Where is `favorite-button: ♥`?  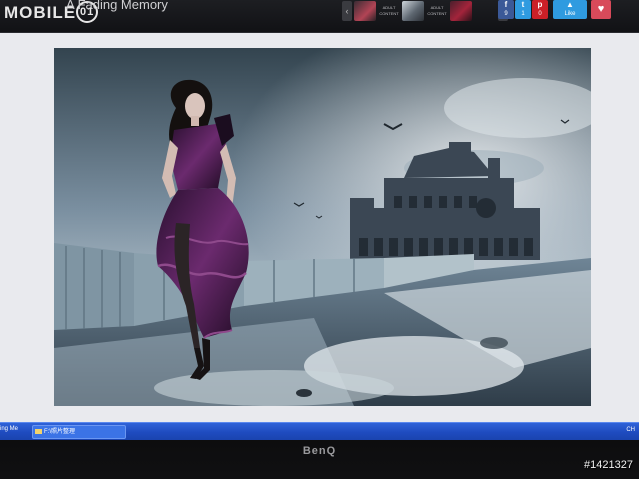 favorite-button: ♥ is located at coordinates (601, 9).